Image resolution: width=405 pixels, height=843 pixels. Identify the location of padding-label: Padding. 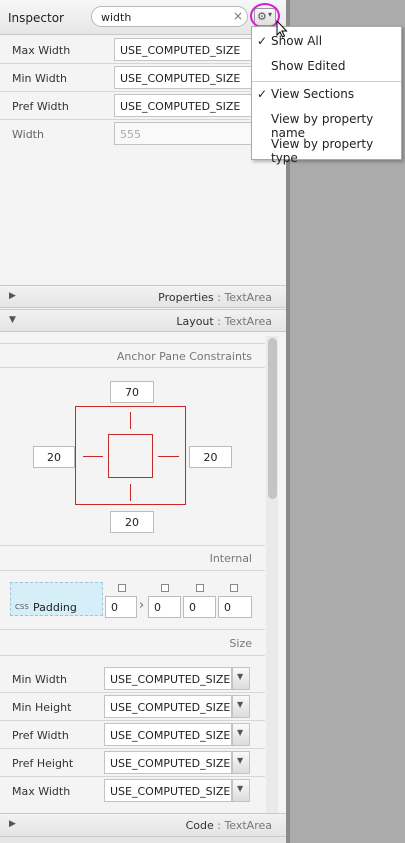
(55, 607).